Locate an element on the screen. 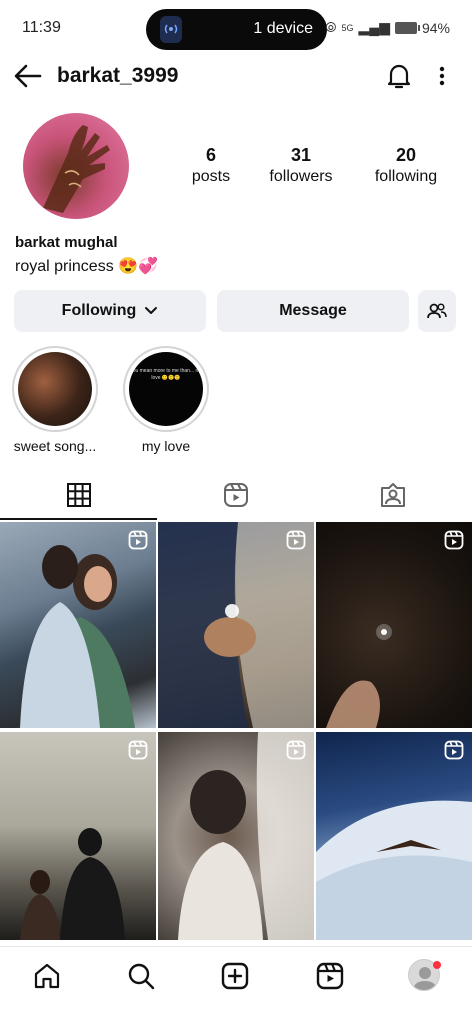 This screenshot has width=472, height=1024. active-tab-indicator is located at coordinates (78, 519).